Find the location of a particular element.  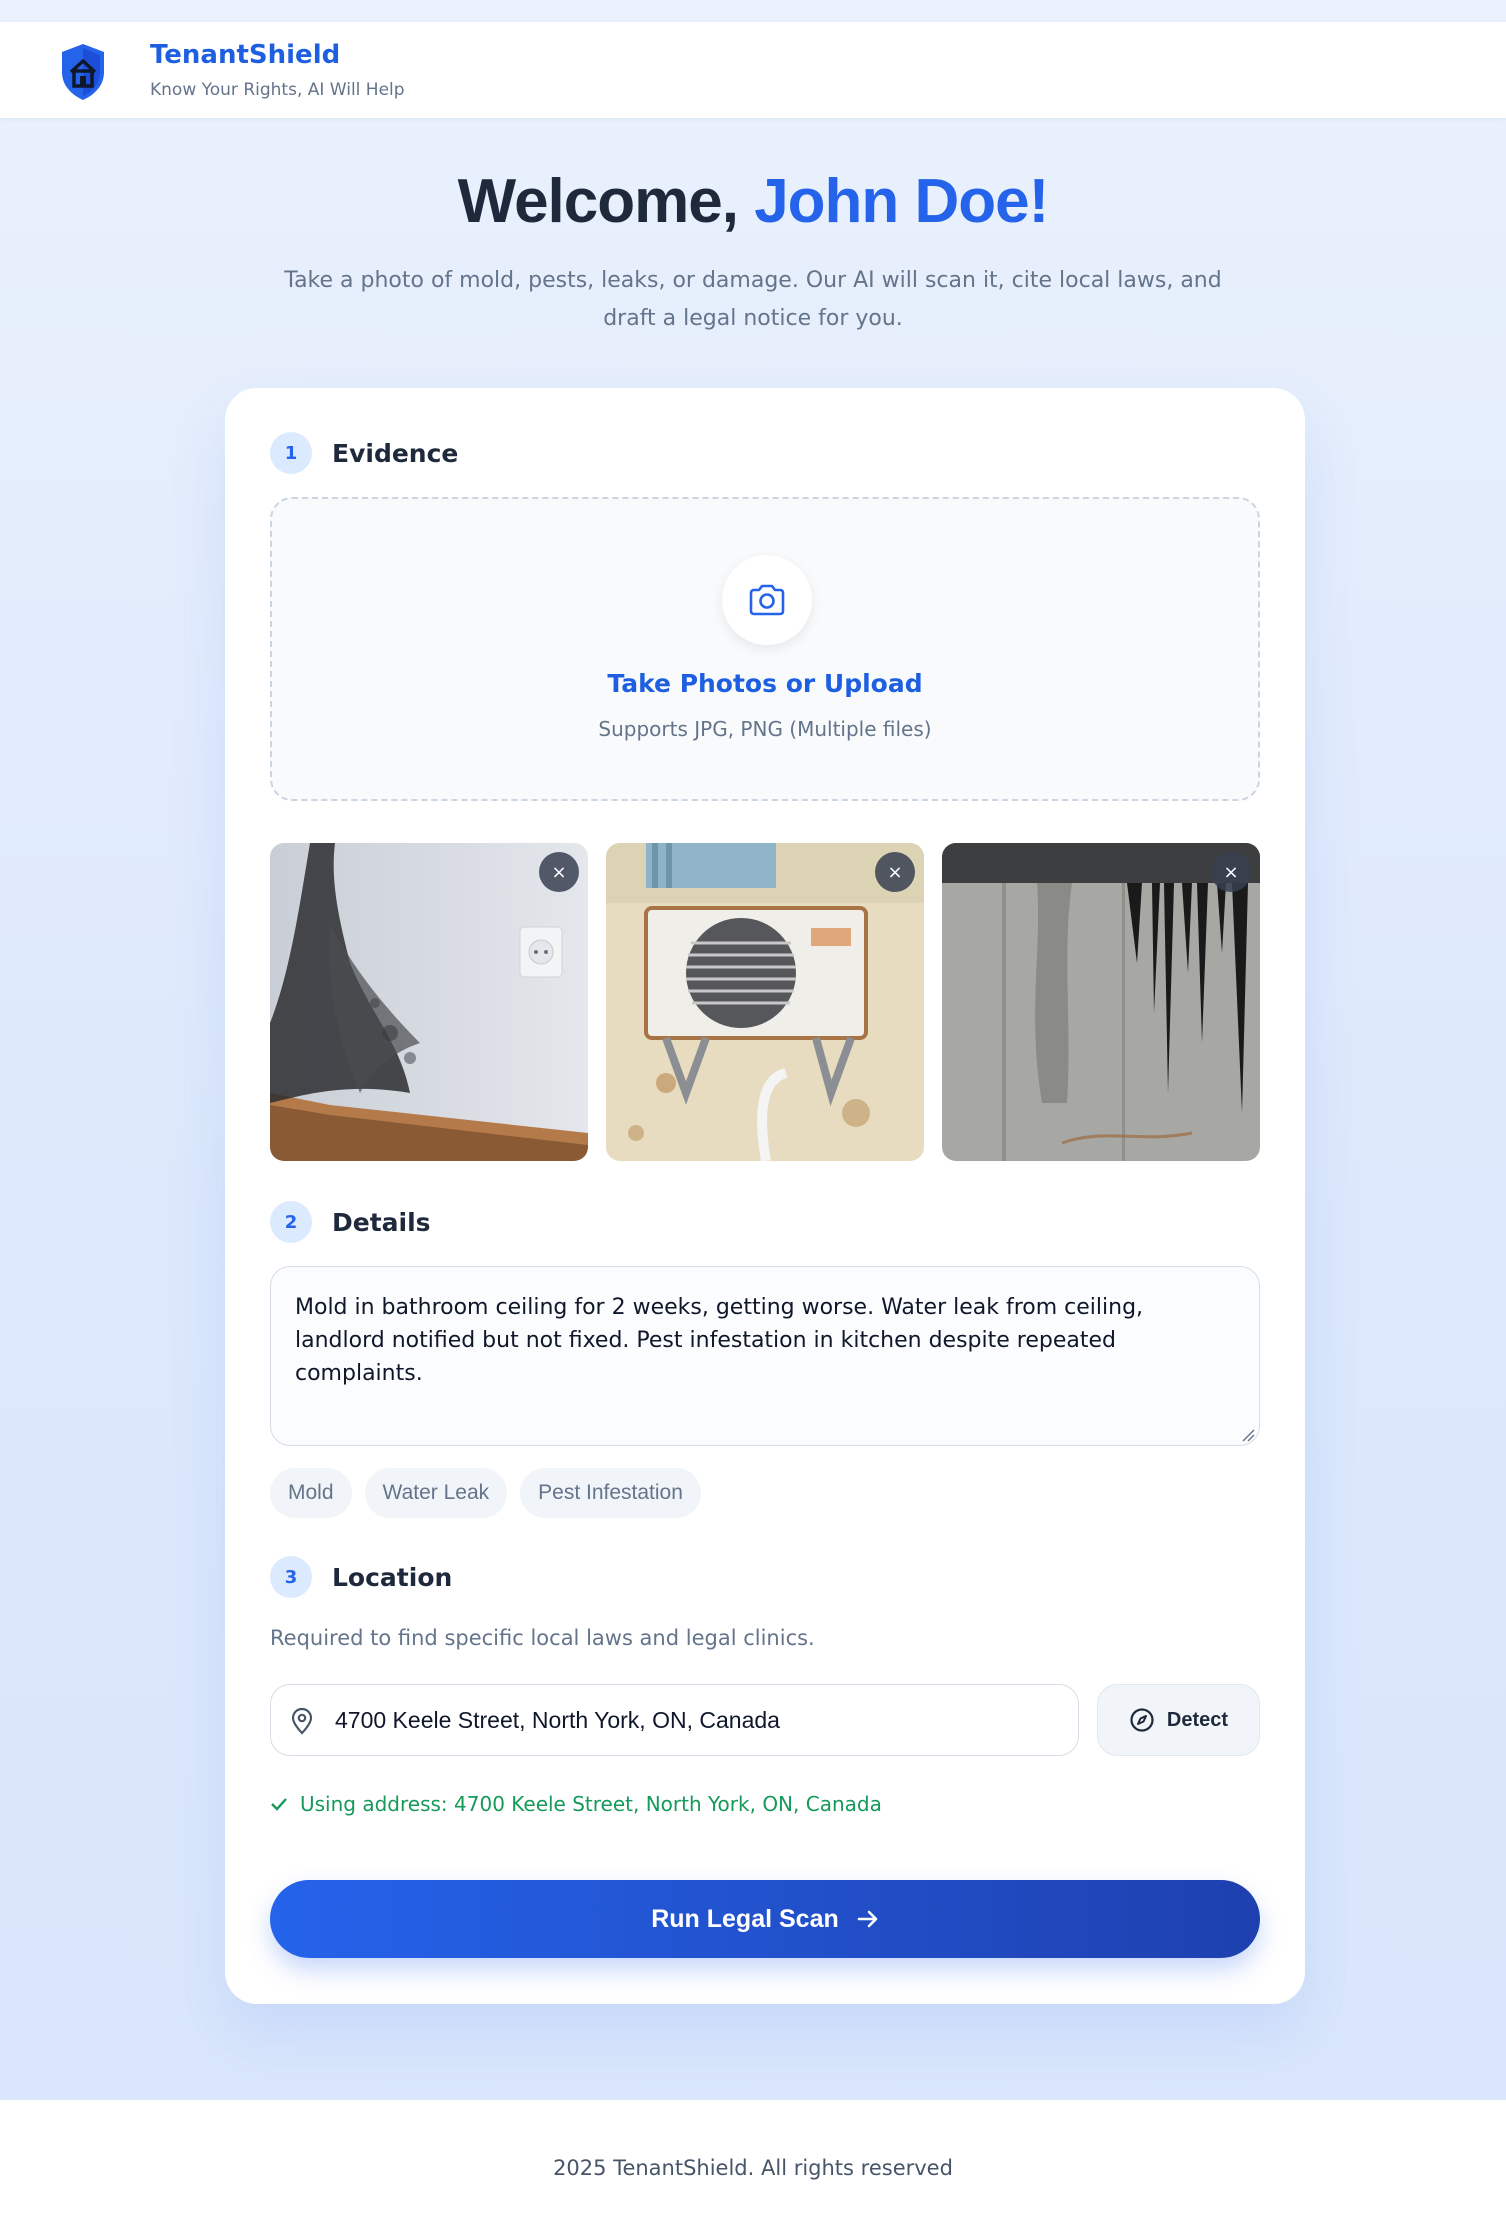

tag-mold: Mold is located at coordinates (311, 1493).